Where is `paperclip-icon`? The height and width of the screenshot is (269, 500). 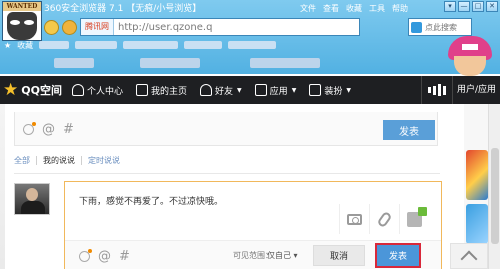 paperclip-icon is located at coordinates (384, 219).